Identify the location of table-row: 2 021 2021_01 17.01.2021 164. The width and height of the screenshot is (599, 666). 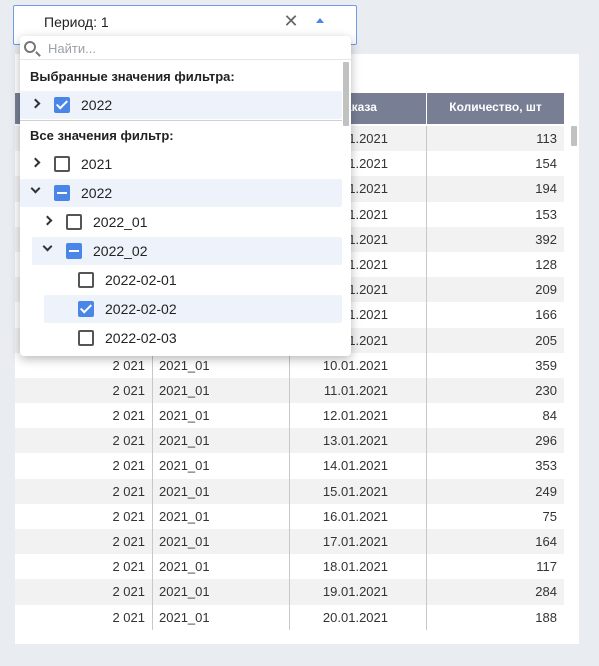
(289, 542).